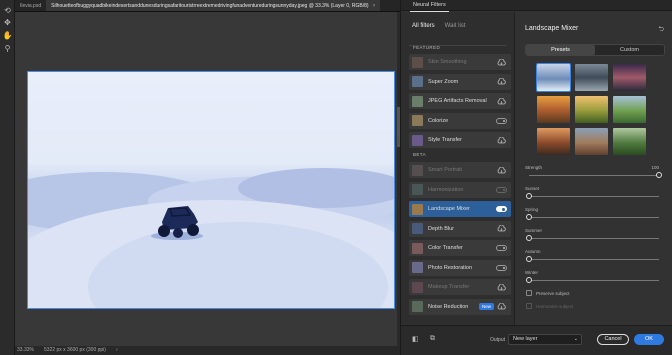  Describe the element at coordinates (613, 339) in the screenshot. I see `cancel-button: Cancel` at that location.